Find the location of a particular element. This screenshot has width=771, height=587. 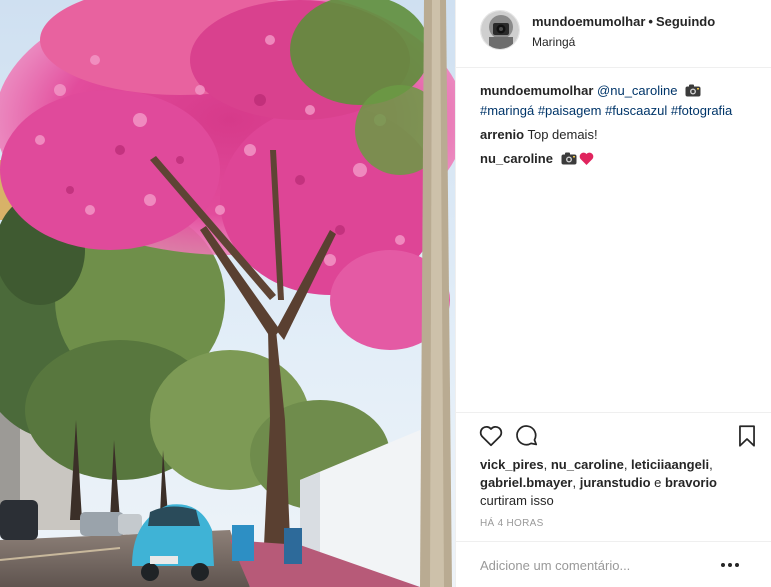

header-username: mundoemumolhar is located at coordinates (588, 21).